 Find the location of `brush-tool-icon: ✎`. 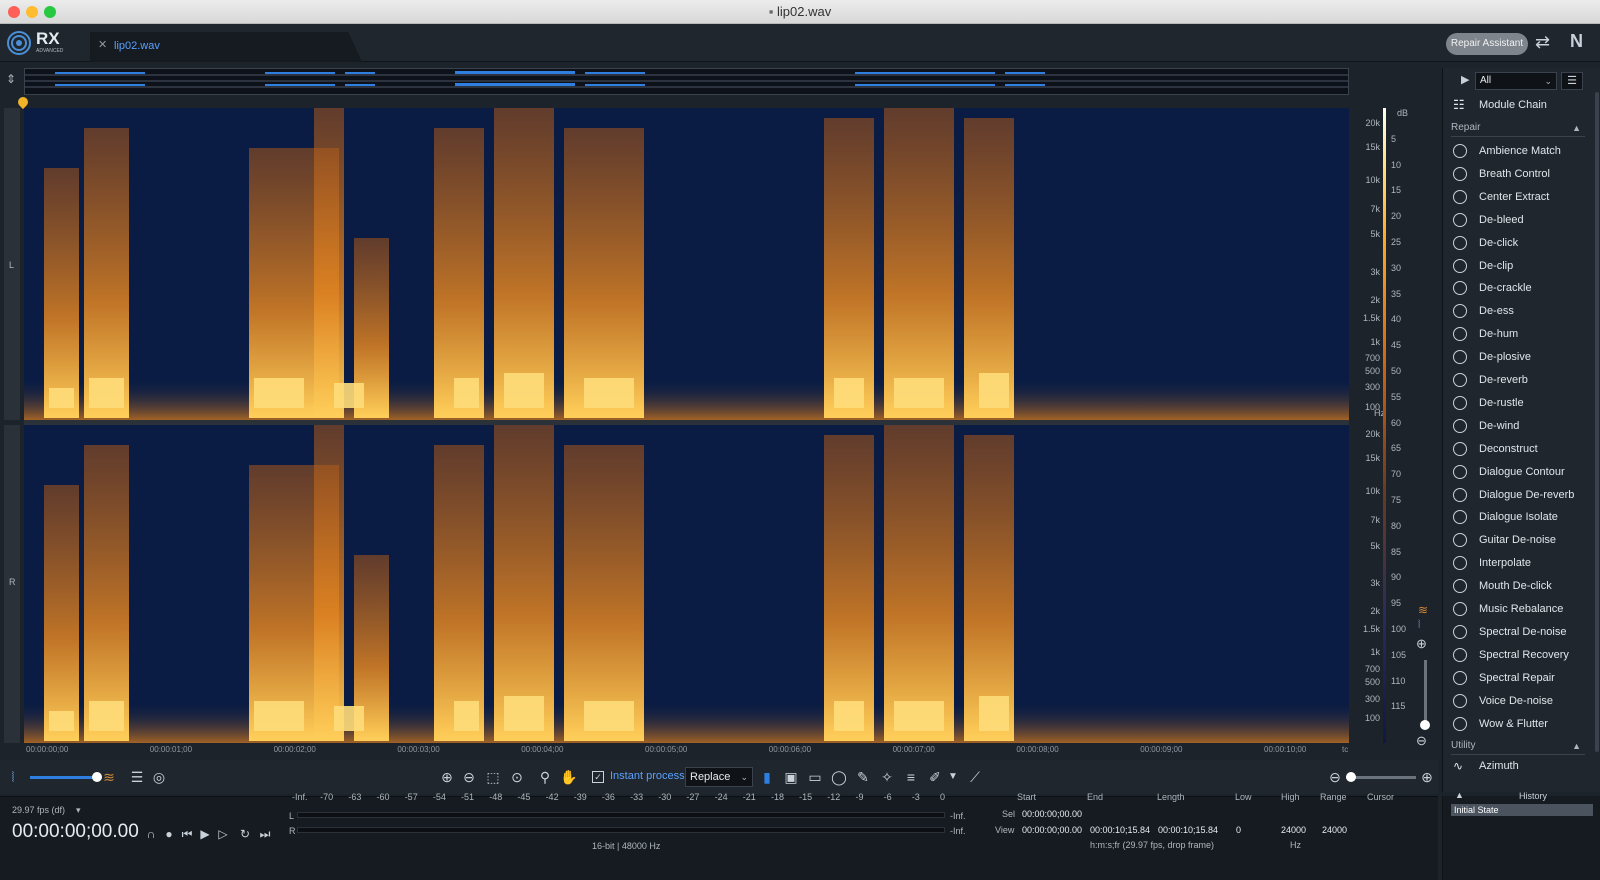

brush-tool-icon: ✎ is located at coordinates (863, 777).